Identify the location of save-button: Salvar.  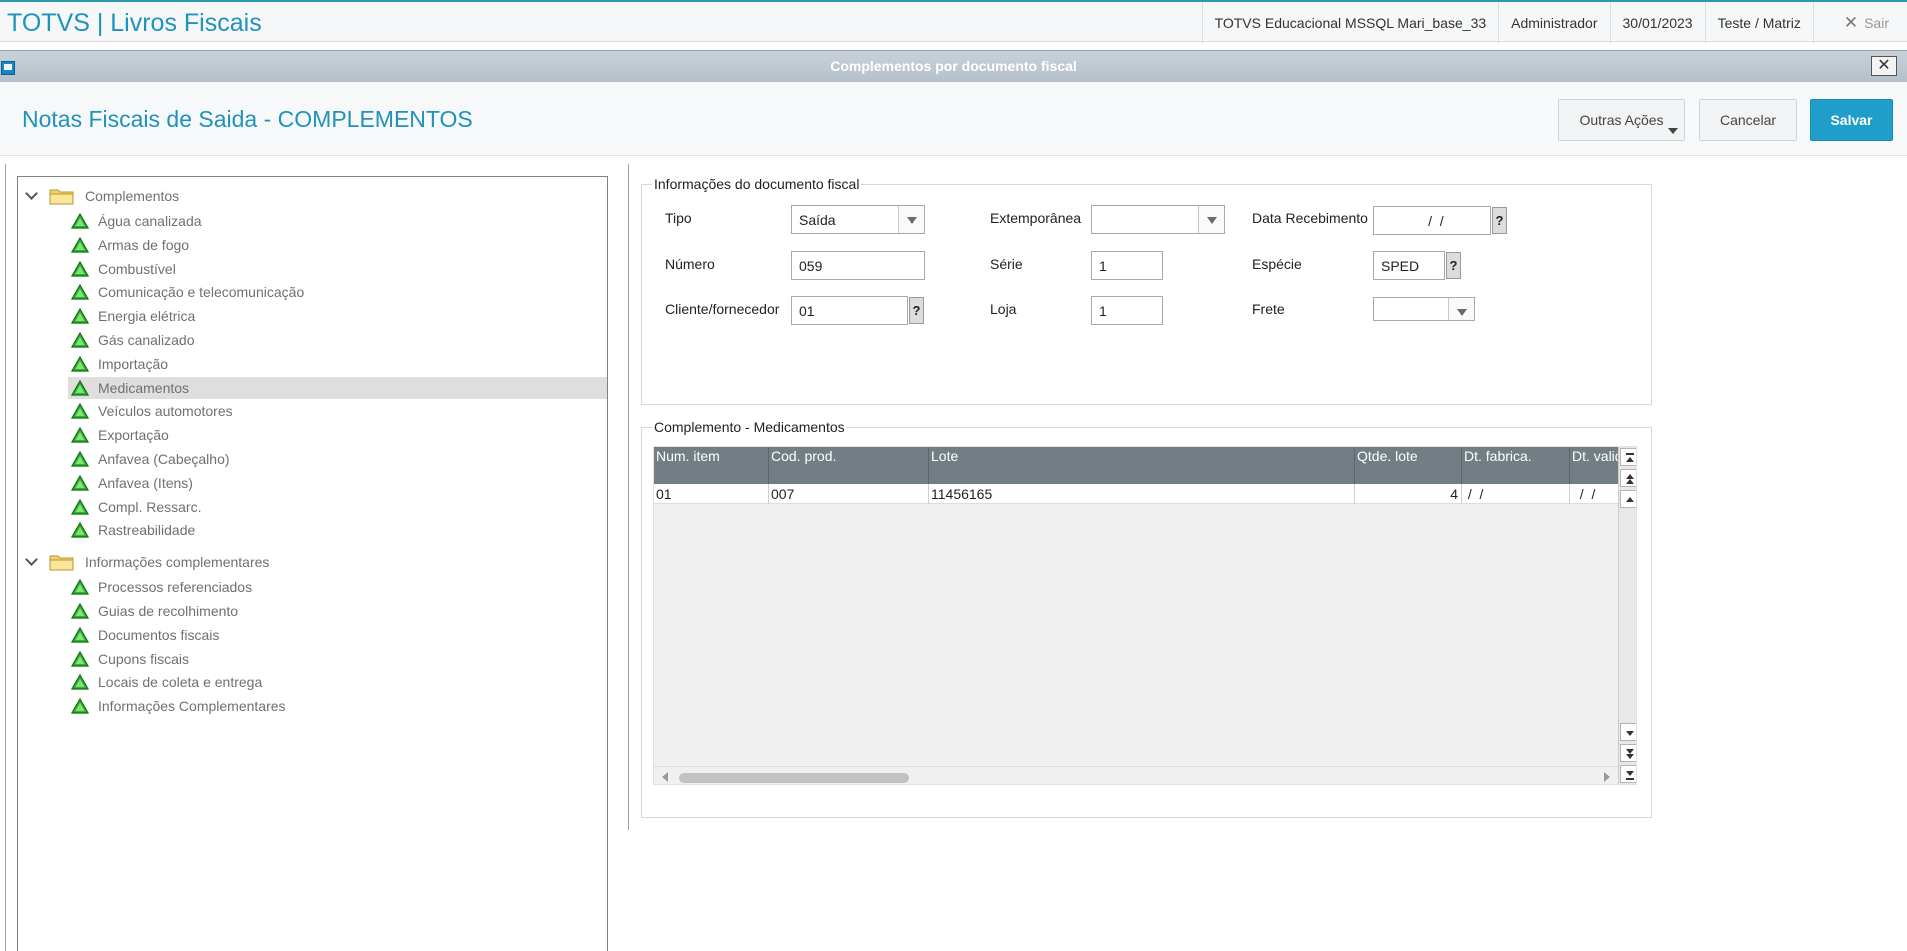
(1851, 120).